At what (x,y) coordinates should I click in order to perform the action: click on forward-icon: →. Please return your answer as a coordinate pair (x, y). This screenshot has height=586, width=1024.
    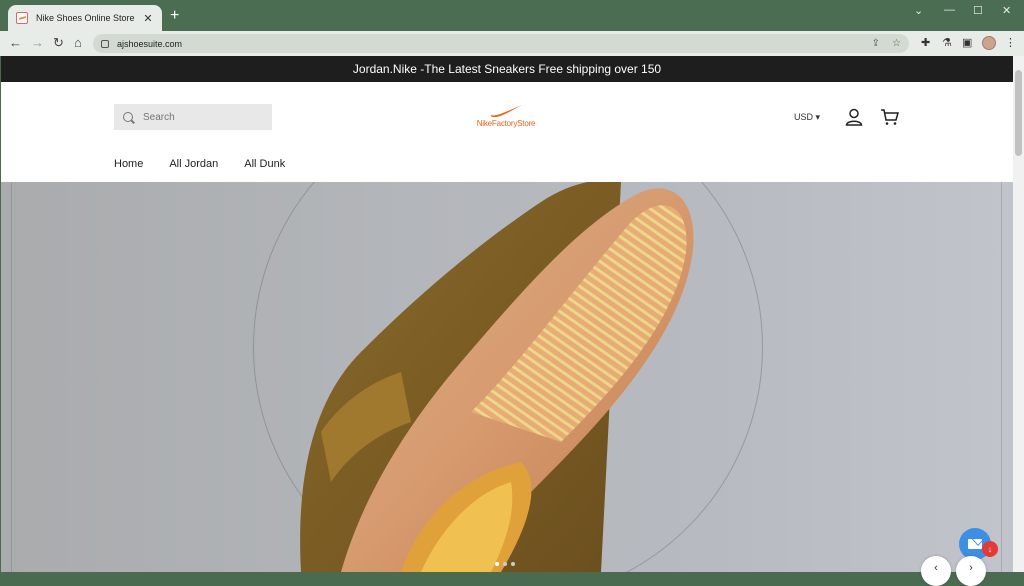
    Looking at the image, I should click on (37, 43).